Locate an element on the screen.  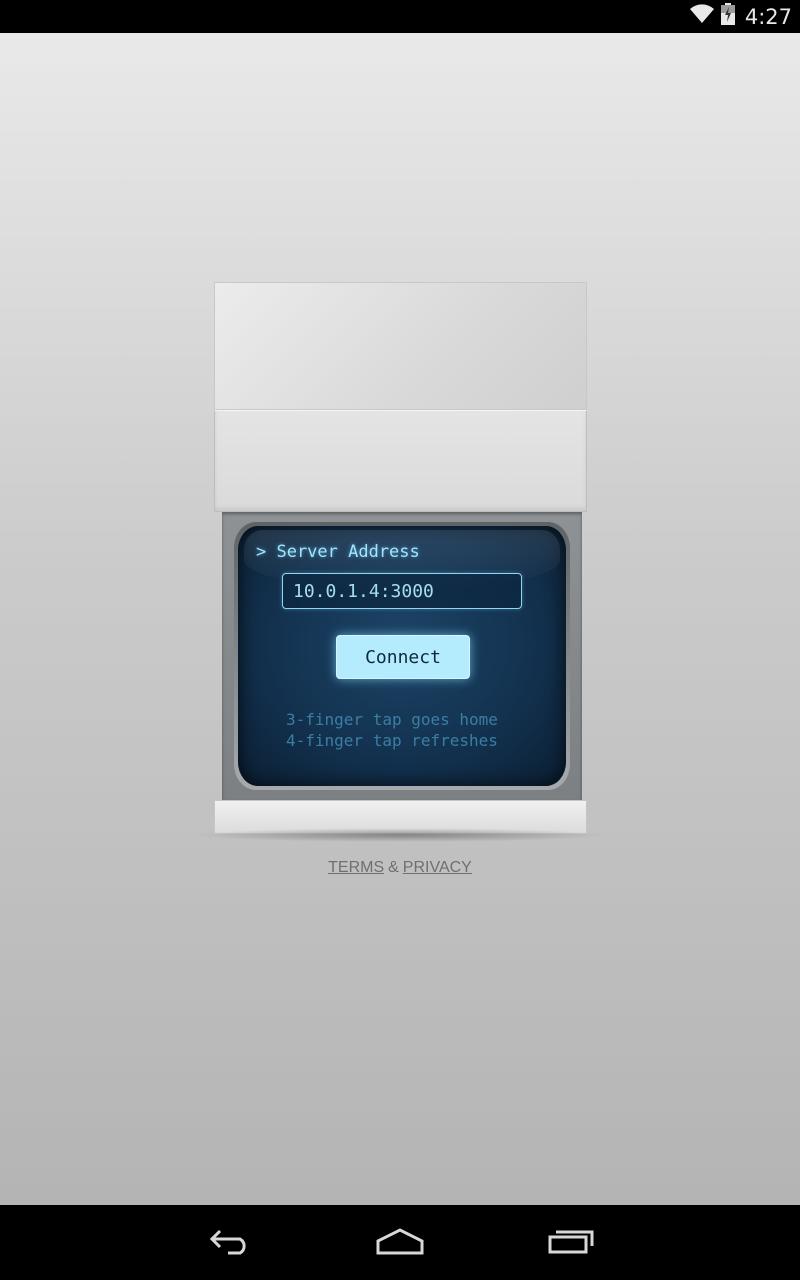
hint-refresh-gesture: 4-finger tap refreshes is located at coordinates (392, 740).